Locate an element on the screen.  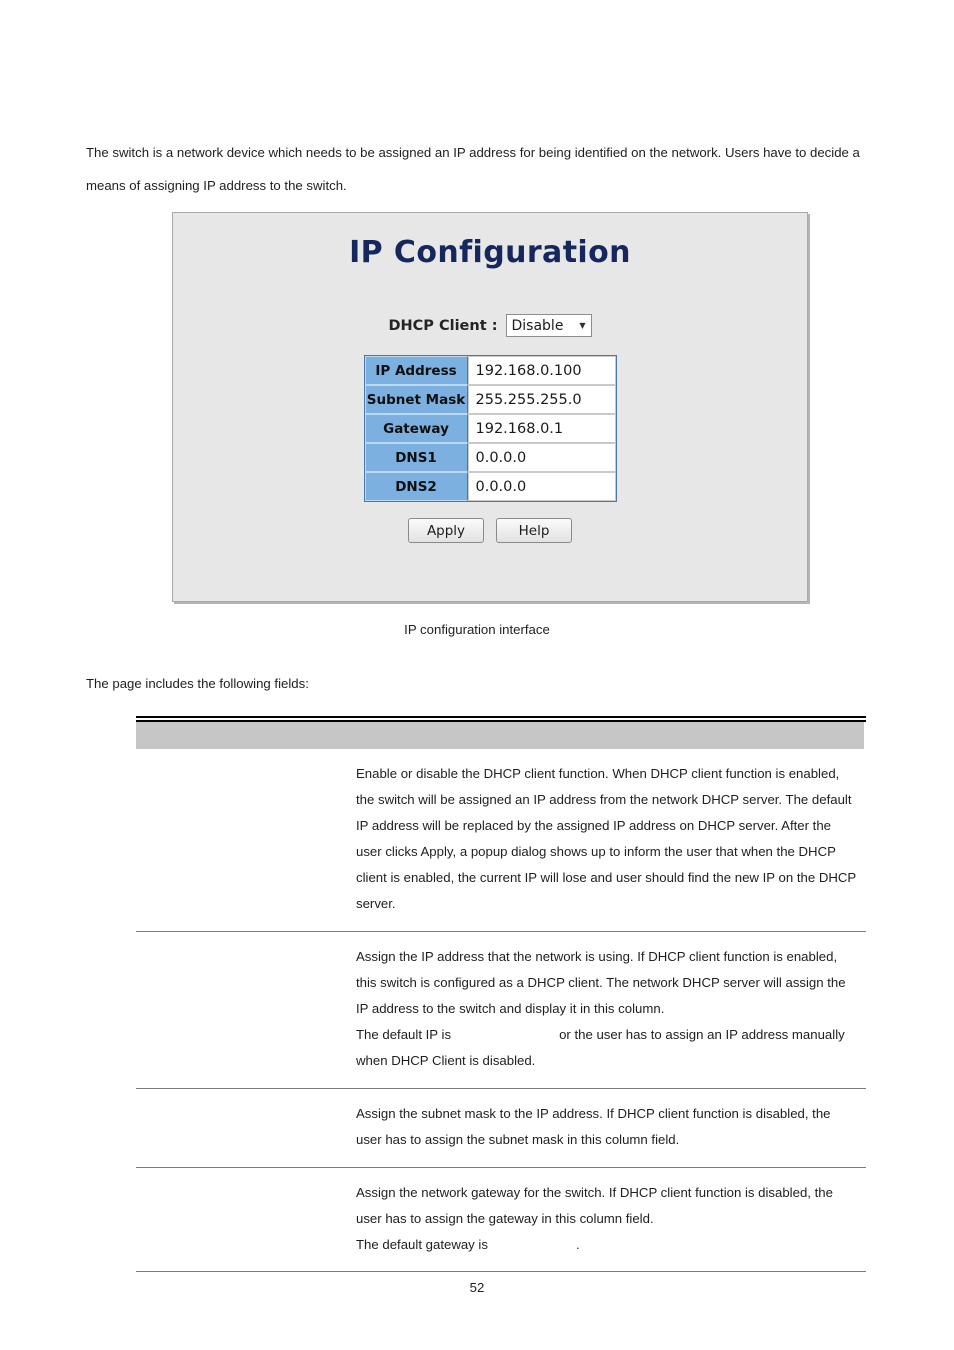
ip-address-field: 192.168.0.100 is located at coordinates (541, 370).